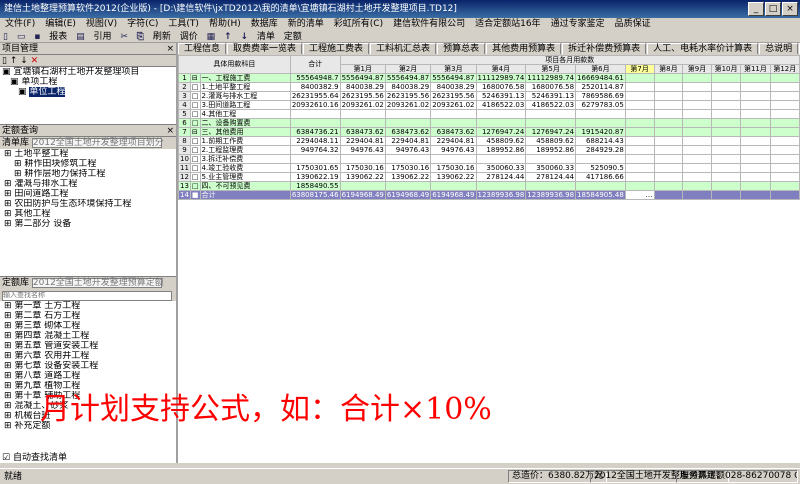 The height and width of the screenshot is (484, 800). What do you see at coordinates (142, 24) in the screenshot?
I see `menu-item: 字符(C)` at bounding box center [142, 24].